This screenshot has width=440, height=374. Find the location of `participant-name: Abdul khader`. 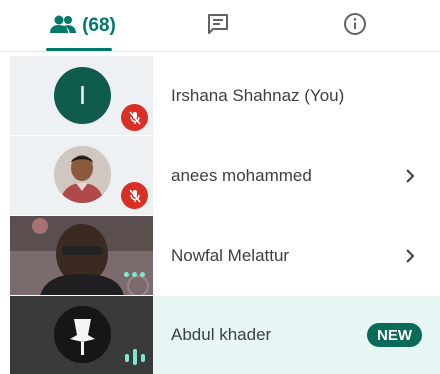

participant-name: Abdul khader is located at coordinates (221, 334).